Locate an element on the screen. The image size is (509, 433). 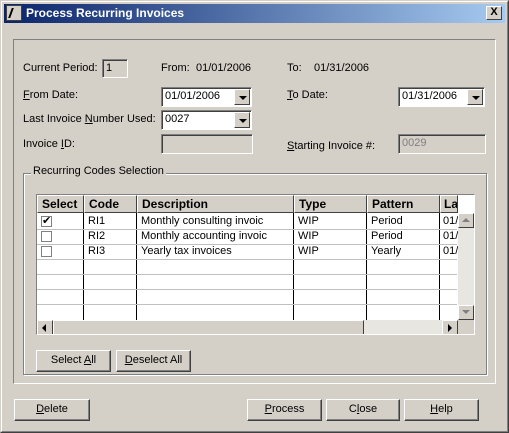
column-header-code: Code is located at coordinates (110, 204).